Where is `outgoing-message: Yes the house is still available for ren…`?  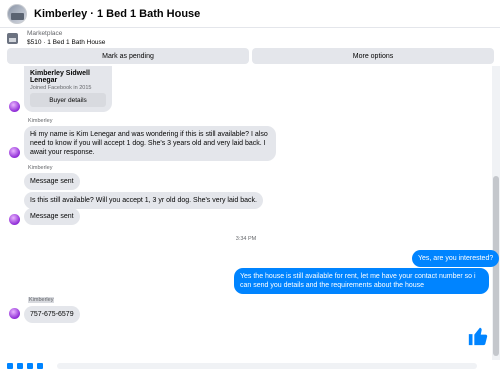 outgoing-message: Yes the house is still available for ren… is located at coordinates (361, 281).